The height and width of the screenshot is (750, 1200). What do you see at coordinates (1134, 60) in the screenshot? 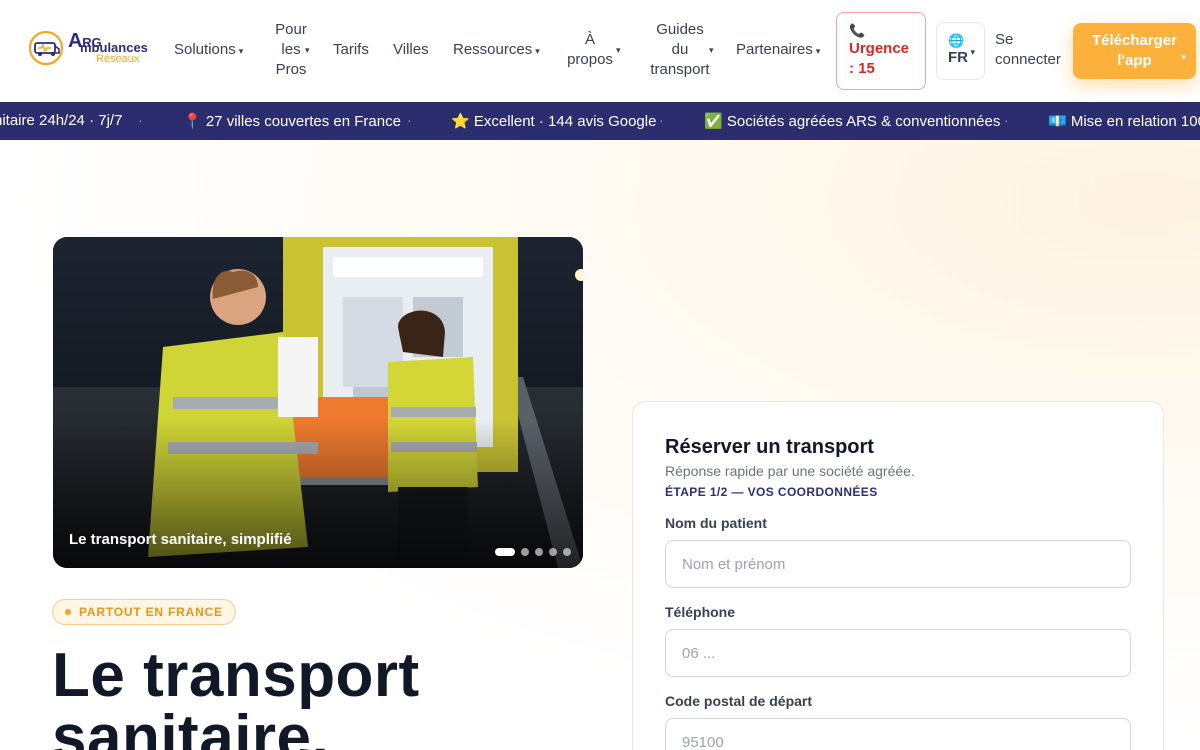
I see `download-label-2: l'app` at bounding box center [1134, 60].